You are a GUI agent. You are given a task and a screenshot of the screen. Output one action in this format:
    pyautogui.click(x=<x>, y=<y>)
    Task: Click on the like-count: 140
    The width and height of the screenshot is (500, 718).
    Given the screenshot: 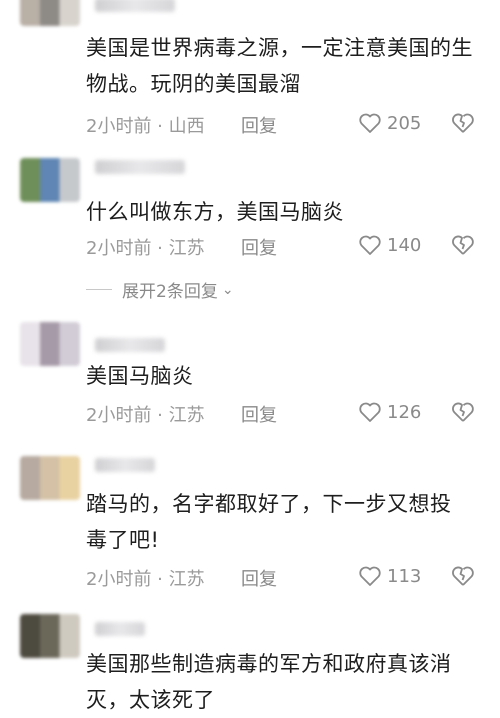 What is the action you would take?
    pyautogui.click(x=404, y=245)
    